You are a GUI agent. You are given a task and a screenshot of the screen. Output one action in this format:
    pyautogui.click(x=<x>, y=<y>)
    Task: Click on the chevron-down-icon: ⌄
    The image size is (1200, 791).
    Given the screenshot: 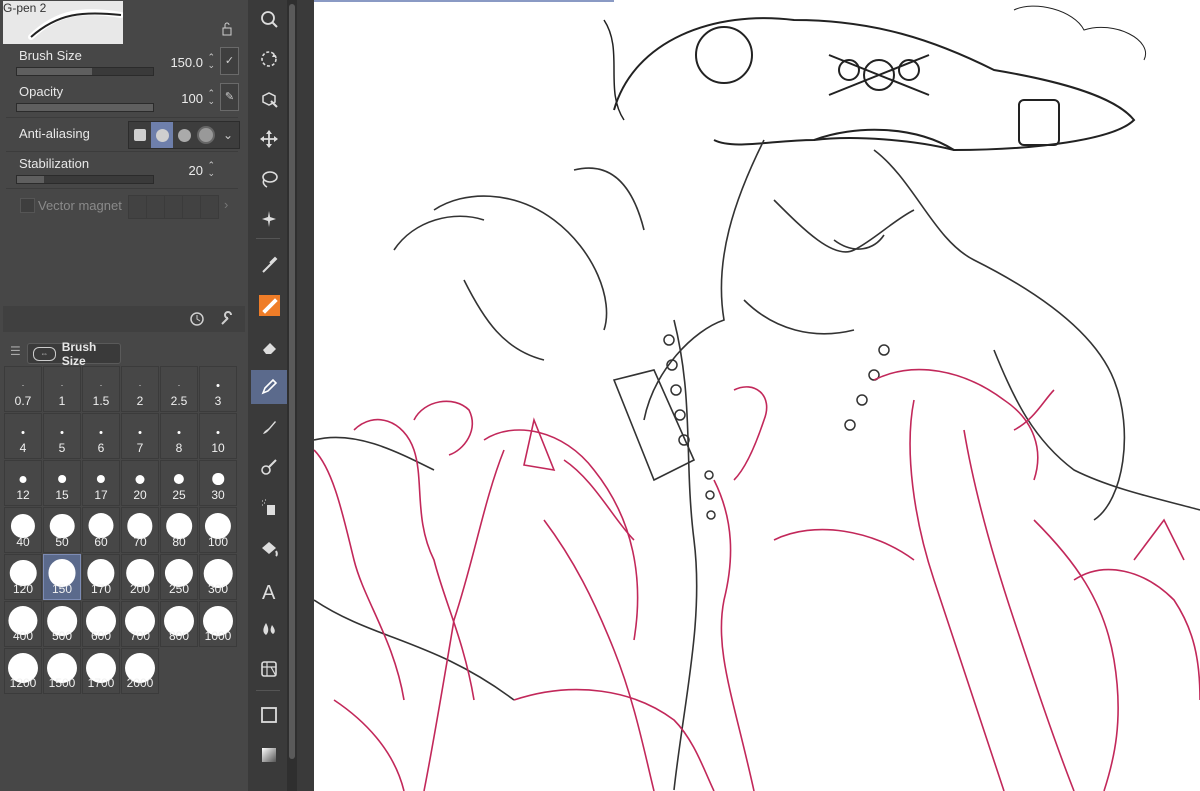 What is the action you would take?
    pyautogui.click(x=228, y=135)
    